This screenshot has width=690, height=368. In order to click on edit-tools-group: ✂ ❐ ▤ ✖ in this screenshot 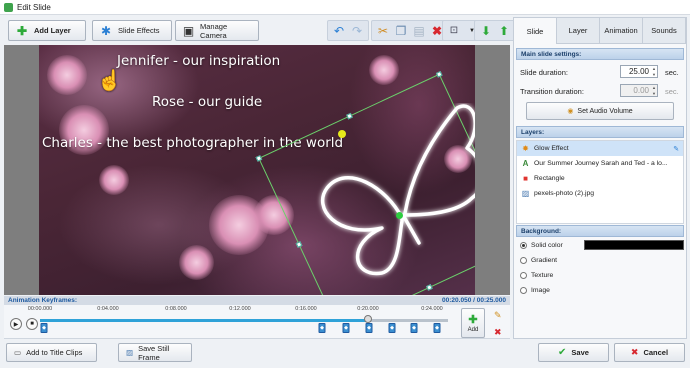, I will do `click(410, 30)`.